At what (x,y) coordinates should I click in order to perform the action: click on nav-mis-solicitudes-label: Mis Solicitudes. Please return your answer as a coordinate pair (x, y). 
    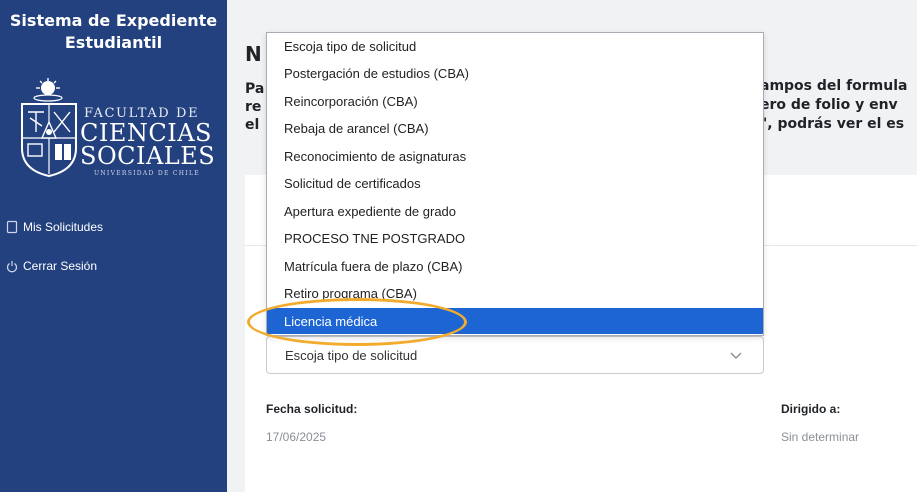
    Looking at the image, I should click on (63, 227).